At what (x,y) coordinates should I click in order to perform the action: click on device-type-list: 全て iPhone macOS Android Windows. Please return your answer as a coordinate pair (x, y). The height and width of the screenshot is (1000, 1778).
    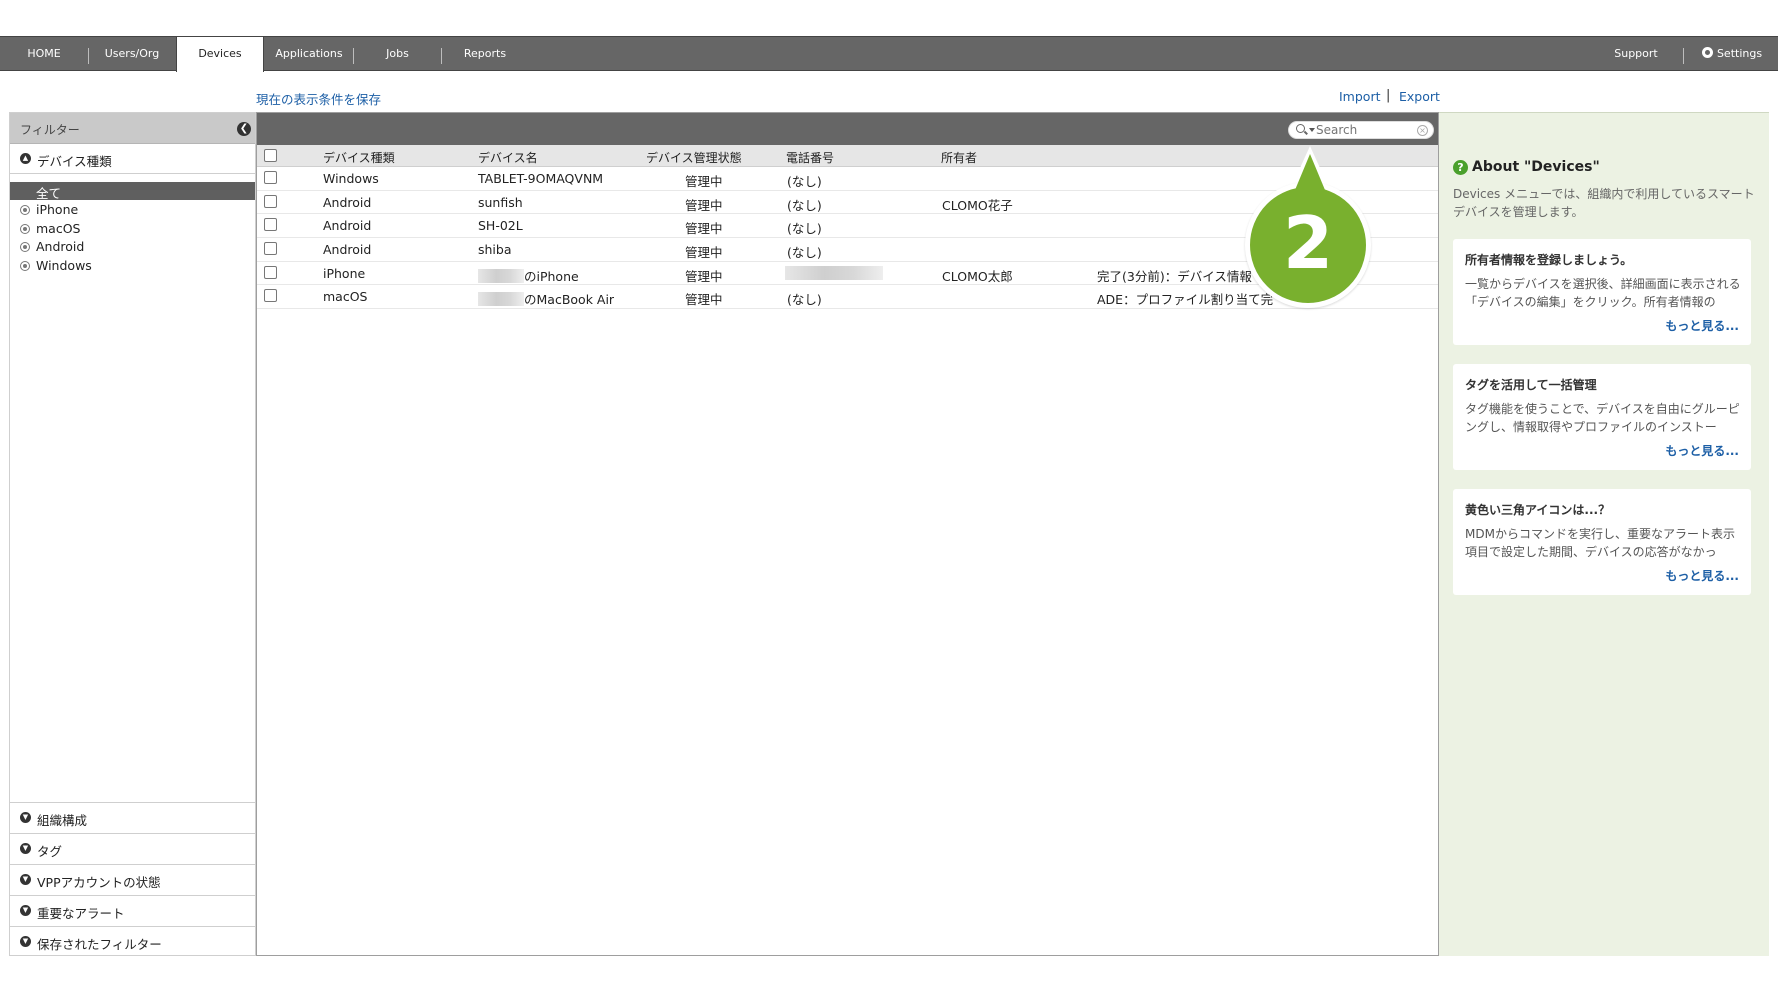
    Looking at the image, I should click on (132, 228).